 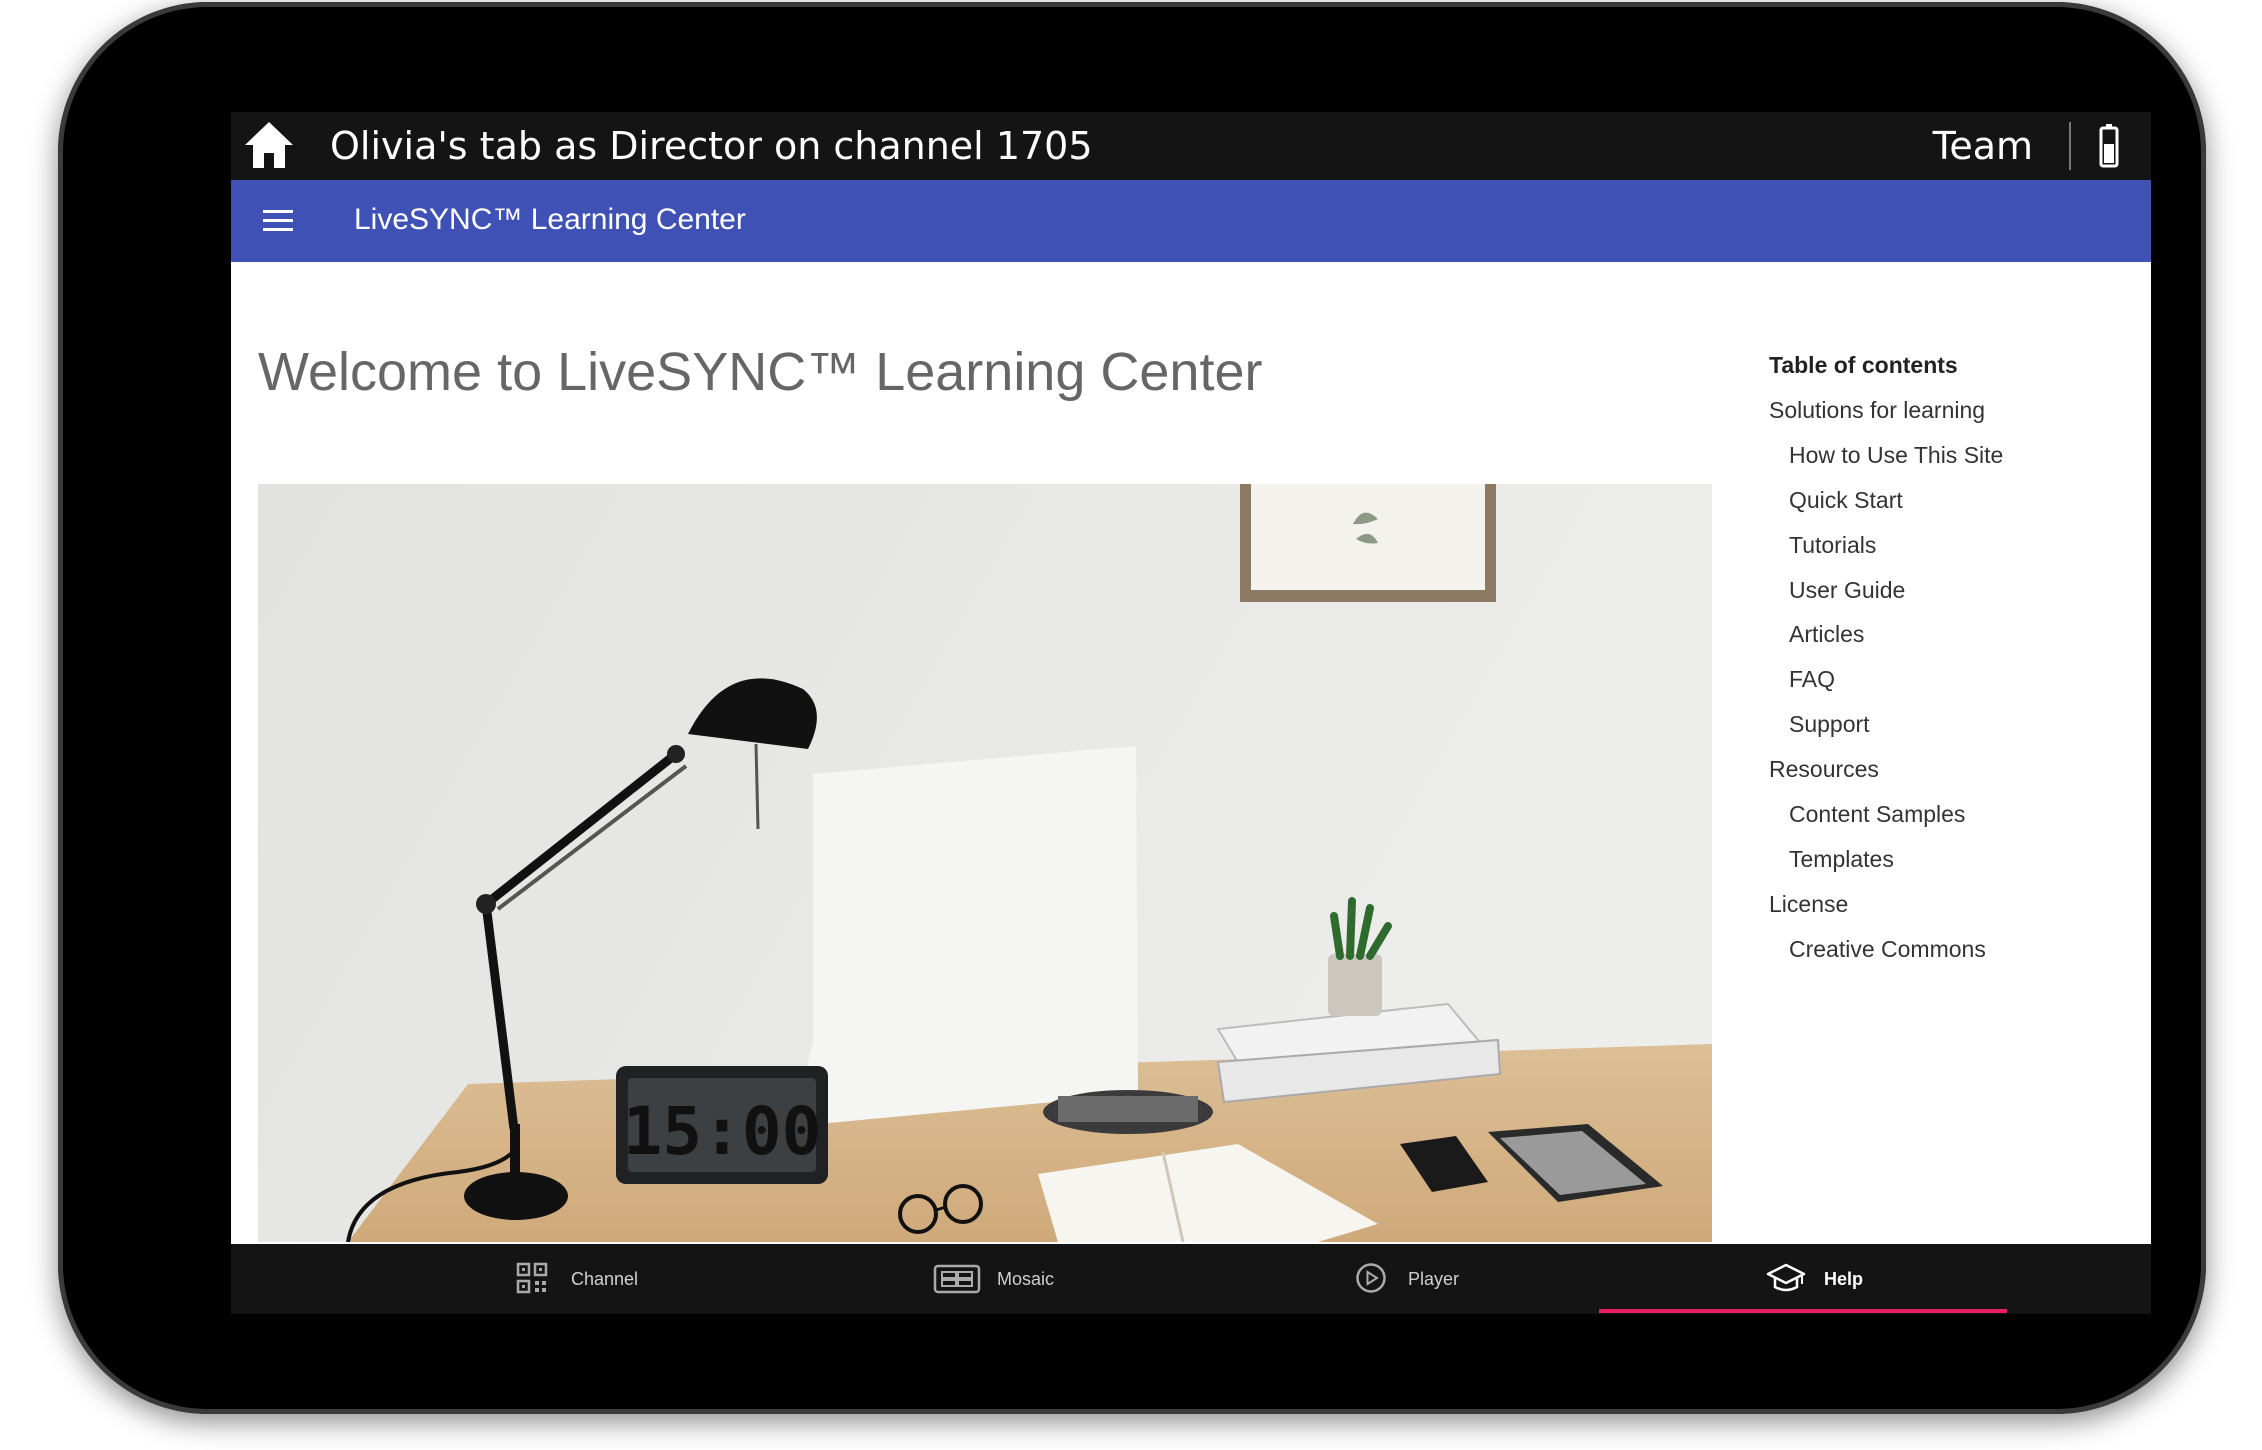 What do you see at coordinates (1949, 904) in the screenshot?
I see `toc-item-license: License` at bounding box center [1949, 904].